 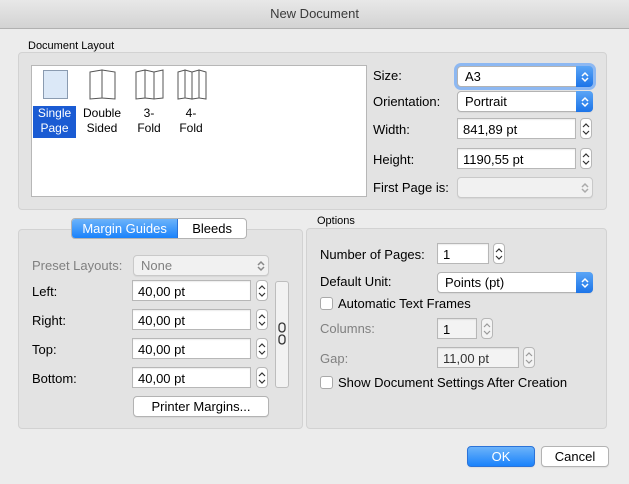 I want to click on layout-single-page, so click(x=55, y=86).